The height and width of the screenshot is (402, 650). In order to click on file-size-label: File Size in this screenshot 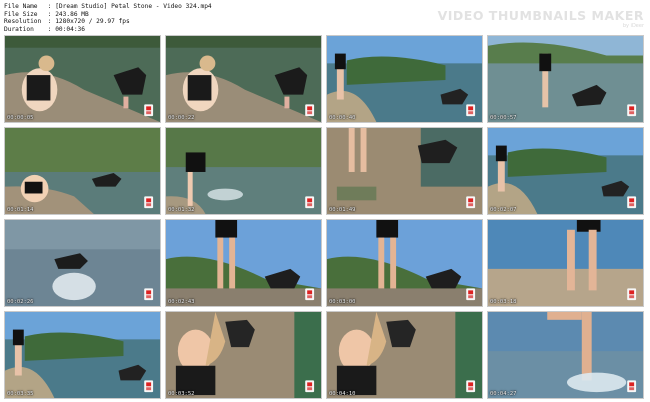, I will do `click(21, 14)`.